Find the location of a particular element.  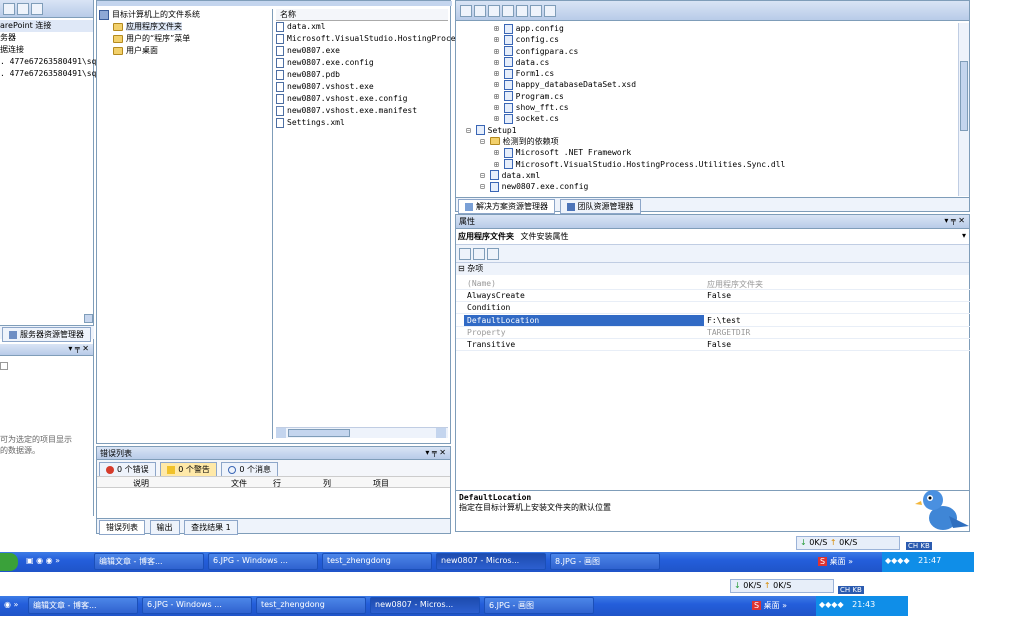

column-header-name: 名称 is located at coordinates (362, 15).